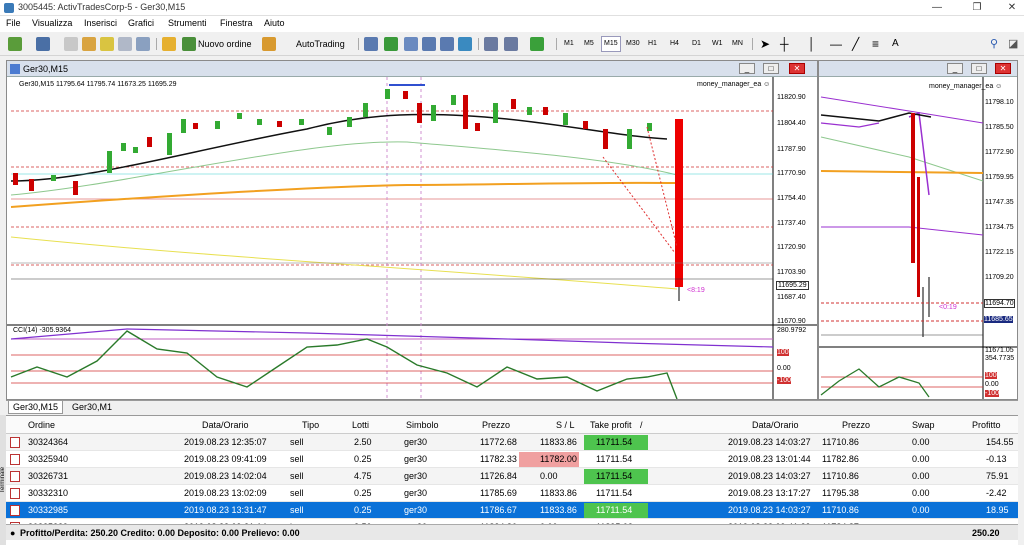 The width and height of the screenshot is (1024, 545). Describe the element at coordinates (986, 425) in the screenshot. I see `col-profitto: Profitto` at that location.